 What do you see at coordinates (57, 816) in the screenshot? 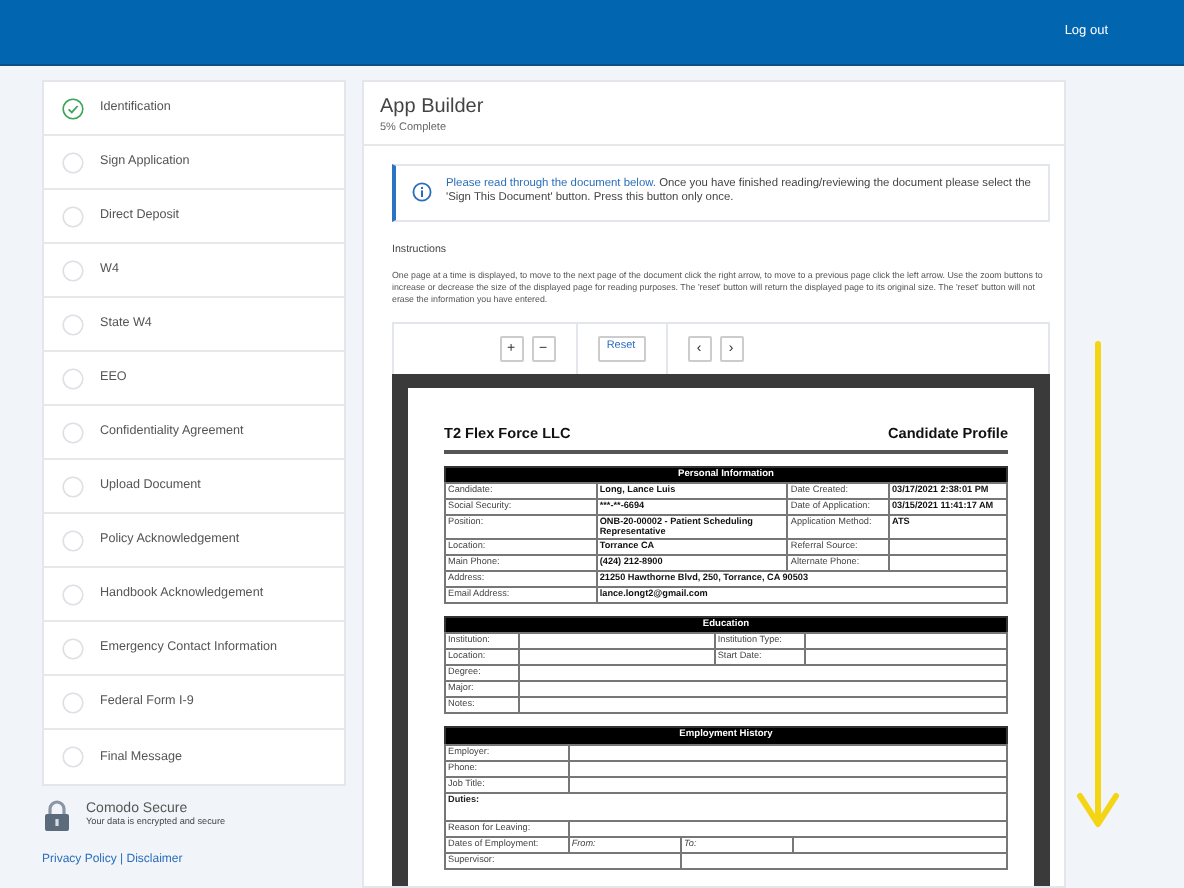
I see `lock-icon` at bounding box center [57, 816].